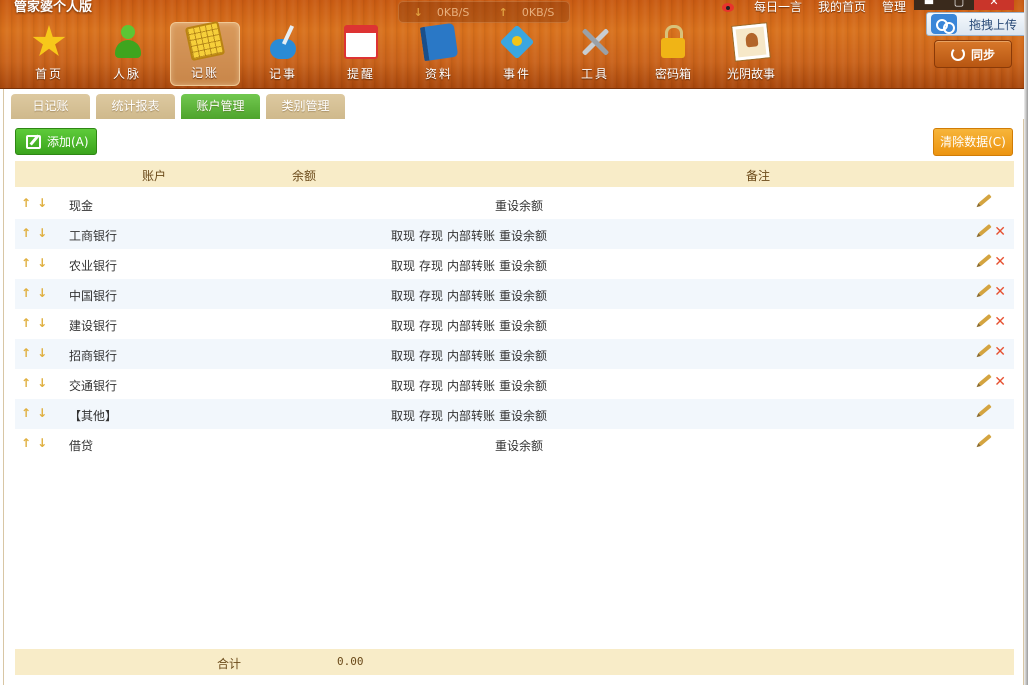  Describe the element at coordinates (994, 5) in the screenshot. I see `close-button: ✕` at that location.